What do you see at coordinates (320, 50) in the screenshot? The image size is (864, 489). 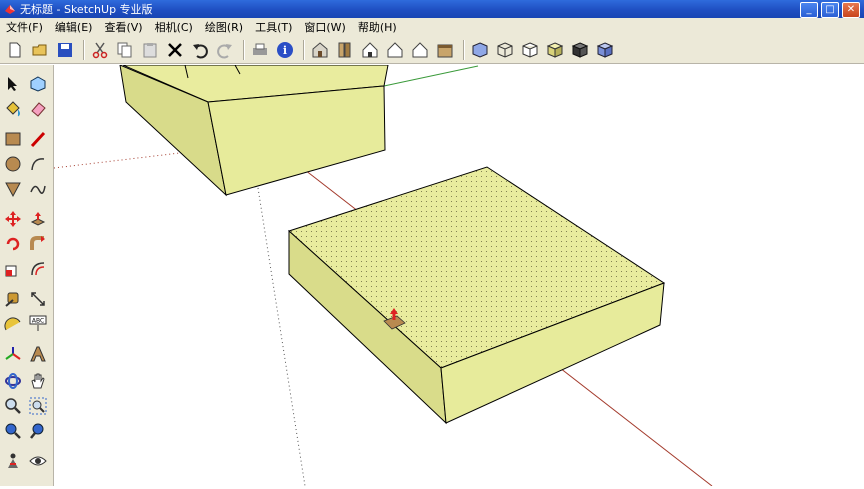 I see `iso-view-icon` at bounding box center [320, 50].